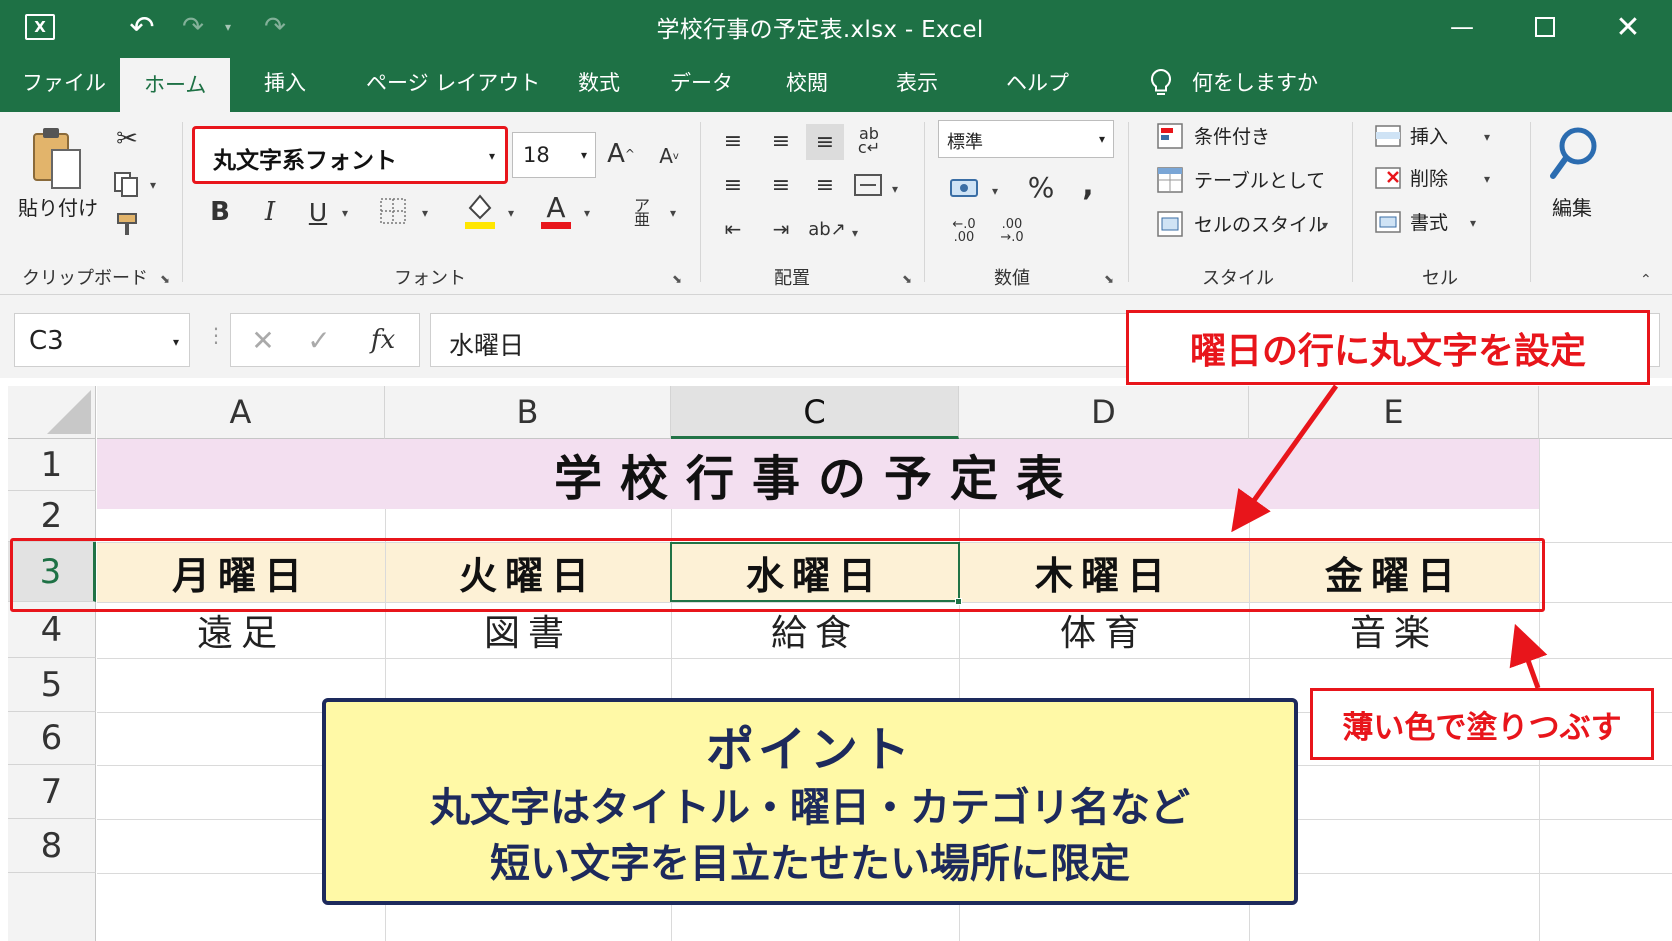  What do you see at coordinates (917, 83) in the screenshot?
I see `tab-view: 表示` at bounding box center [917, 83].